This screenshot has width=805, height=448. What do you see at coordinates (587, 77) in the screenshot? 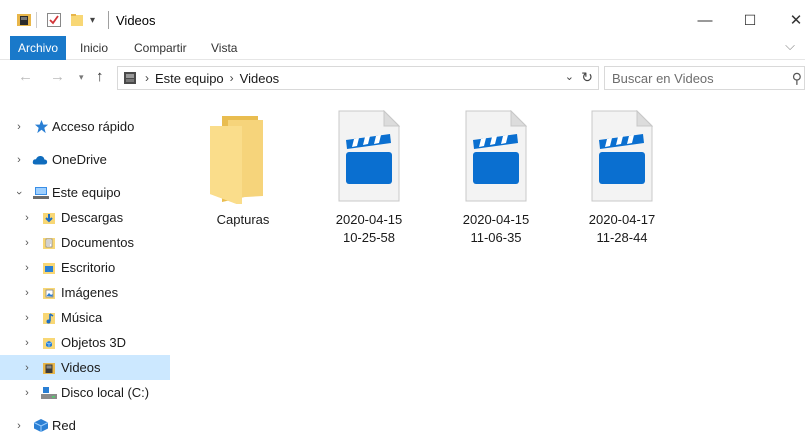
I see `refresh-icon: ↻` at bounding box center [587, 77].